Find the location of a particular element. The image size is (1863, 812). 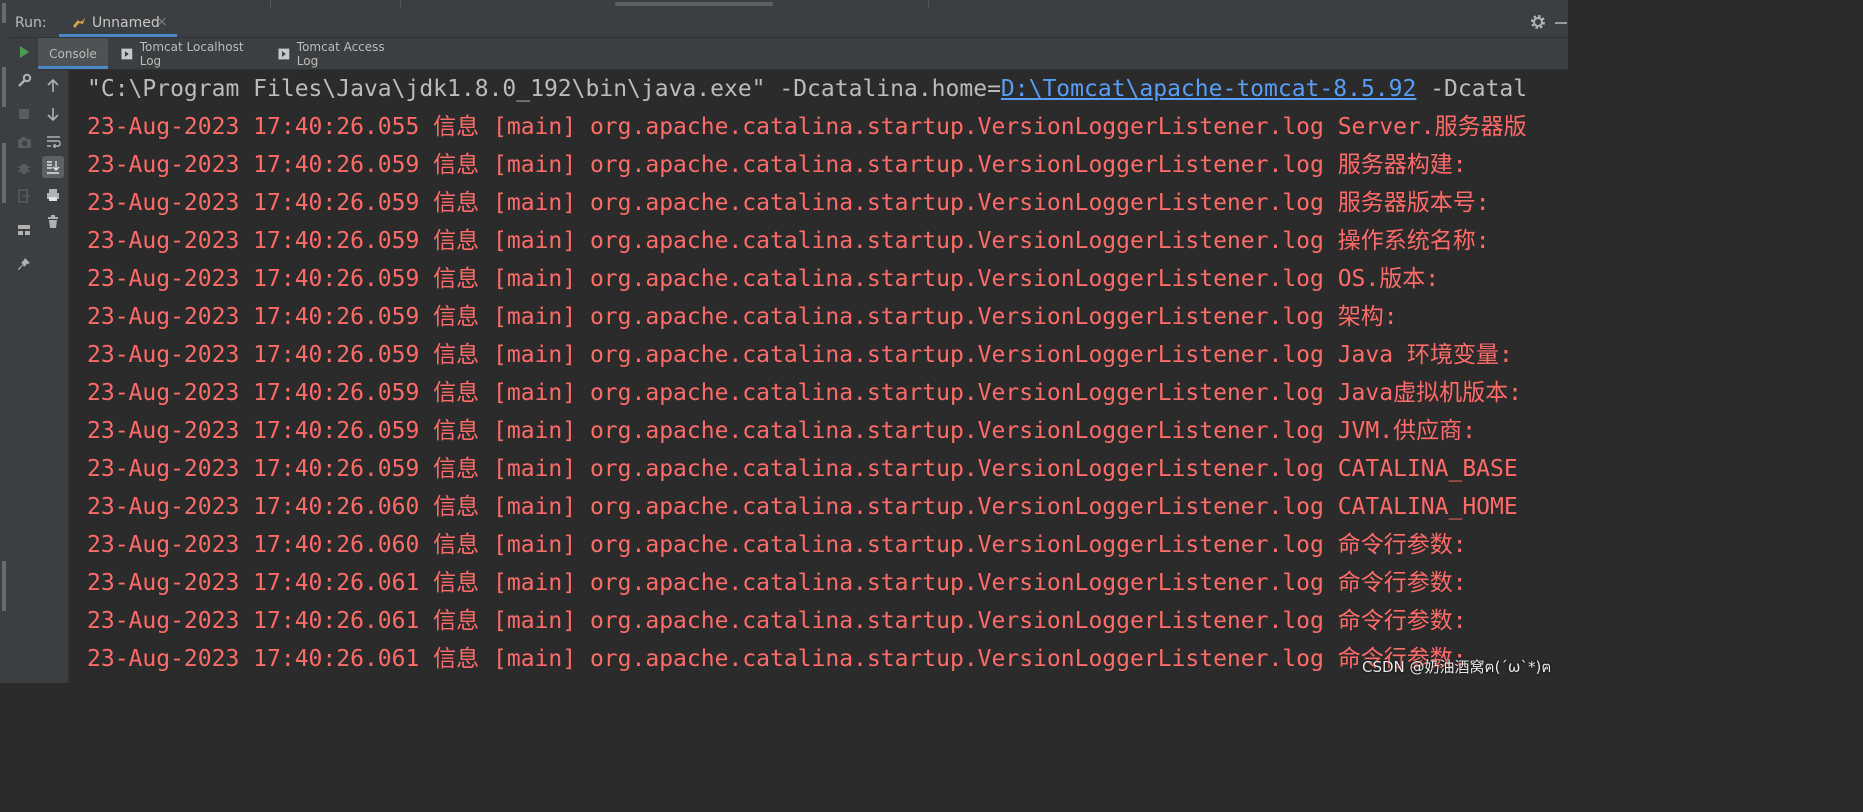

print-icon is located at coordinates (53, 195).